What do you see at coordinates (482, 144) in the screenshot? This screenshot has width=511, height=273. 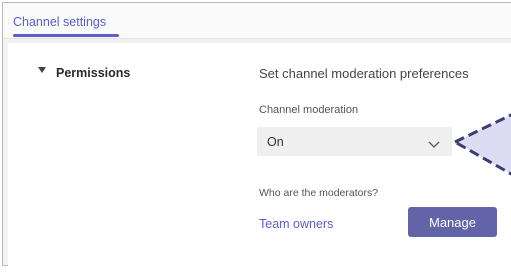 I see `callout-arrow` at bounding box center [482, 144].